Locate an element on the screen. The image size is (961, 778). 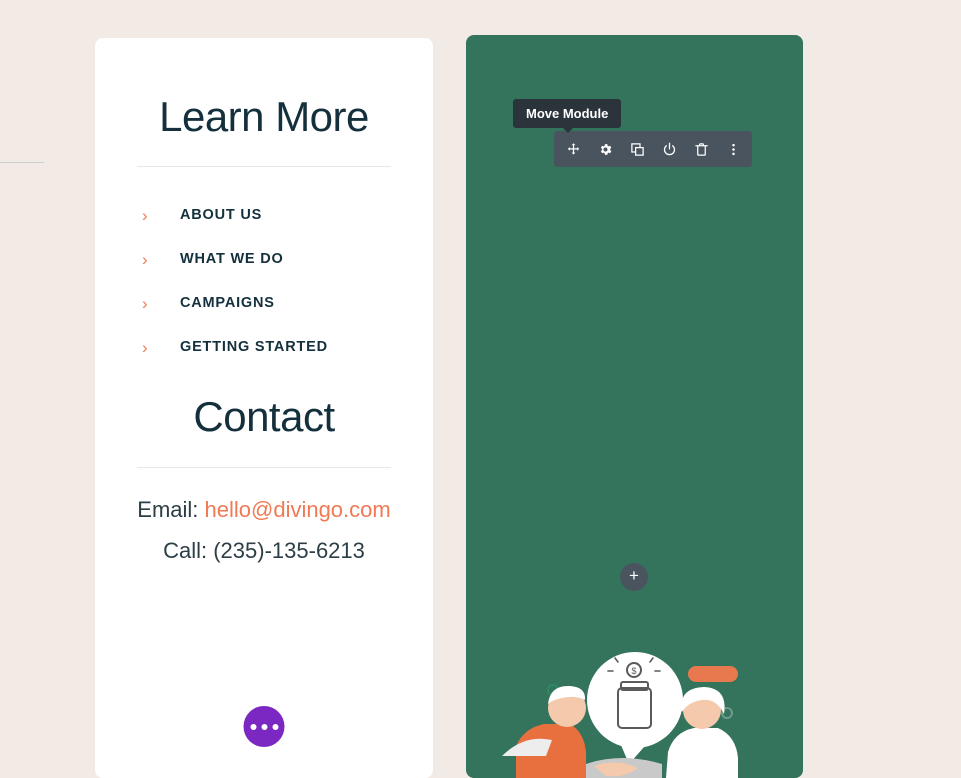
power-icon is located at coordinates (669, 148).